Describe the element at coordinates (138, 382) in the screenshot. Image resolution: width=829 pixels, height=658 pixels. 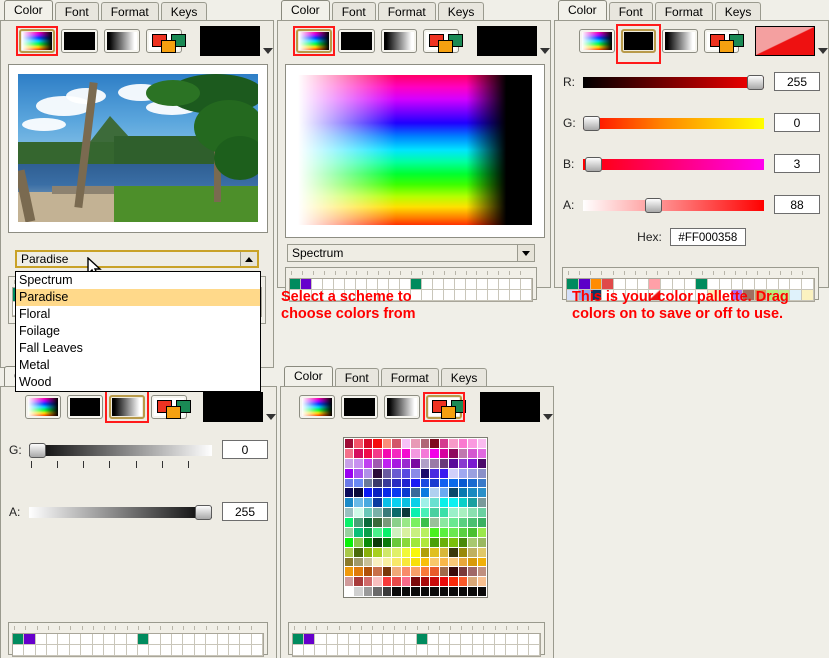
I see `dropdown-option-wood: Wood` at that location.